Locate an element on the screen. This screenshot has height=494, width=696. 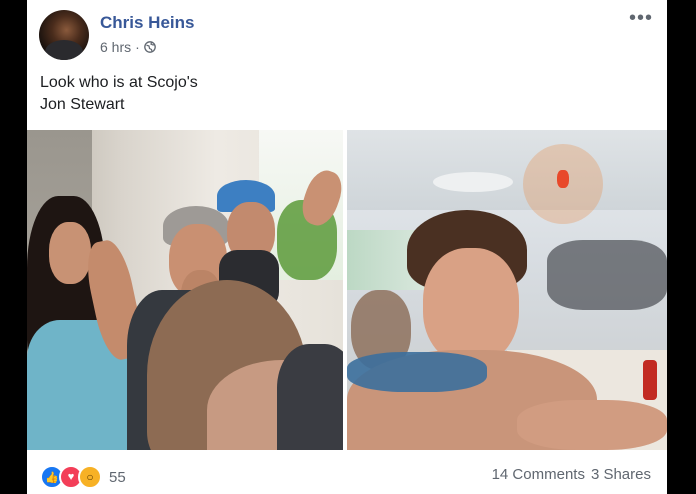
engagement-counts: 14 Comments 3 Shares is located at coordinates (571, 474).